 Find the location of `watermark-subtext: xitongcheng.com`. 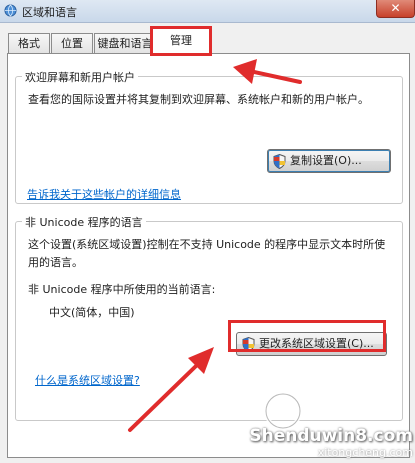

watermark-subtext: xitongcheng.com is located at coordinates (365, 452).